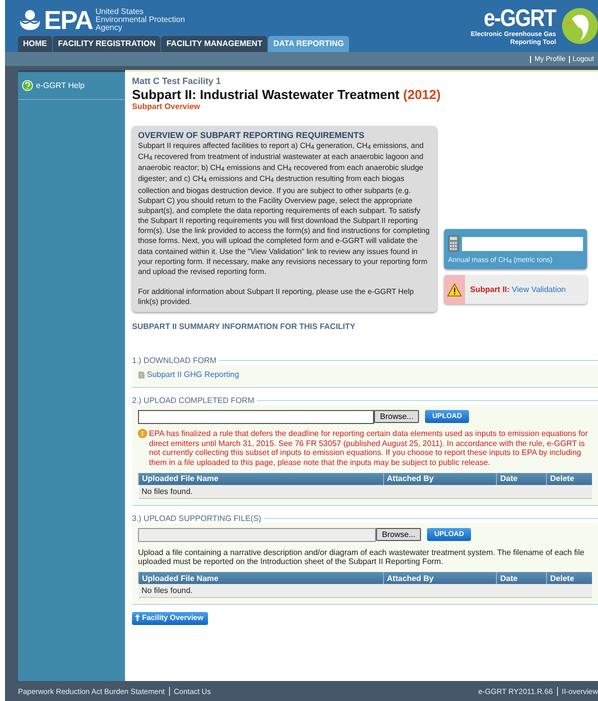  Describe the element at coordinates (244, 327) in the screenshot. I see `summary-heading: SUBPART II SUMMARY INFORMATION FOR THIS FACILITY` at that location.